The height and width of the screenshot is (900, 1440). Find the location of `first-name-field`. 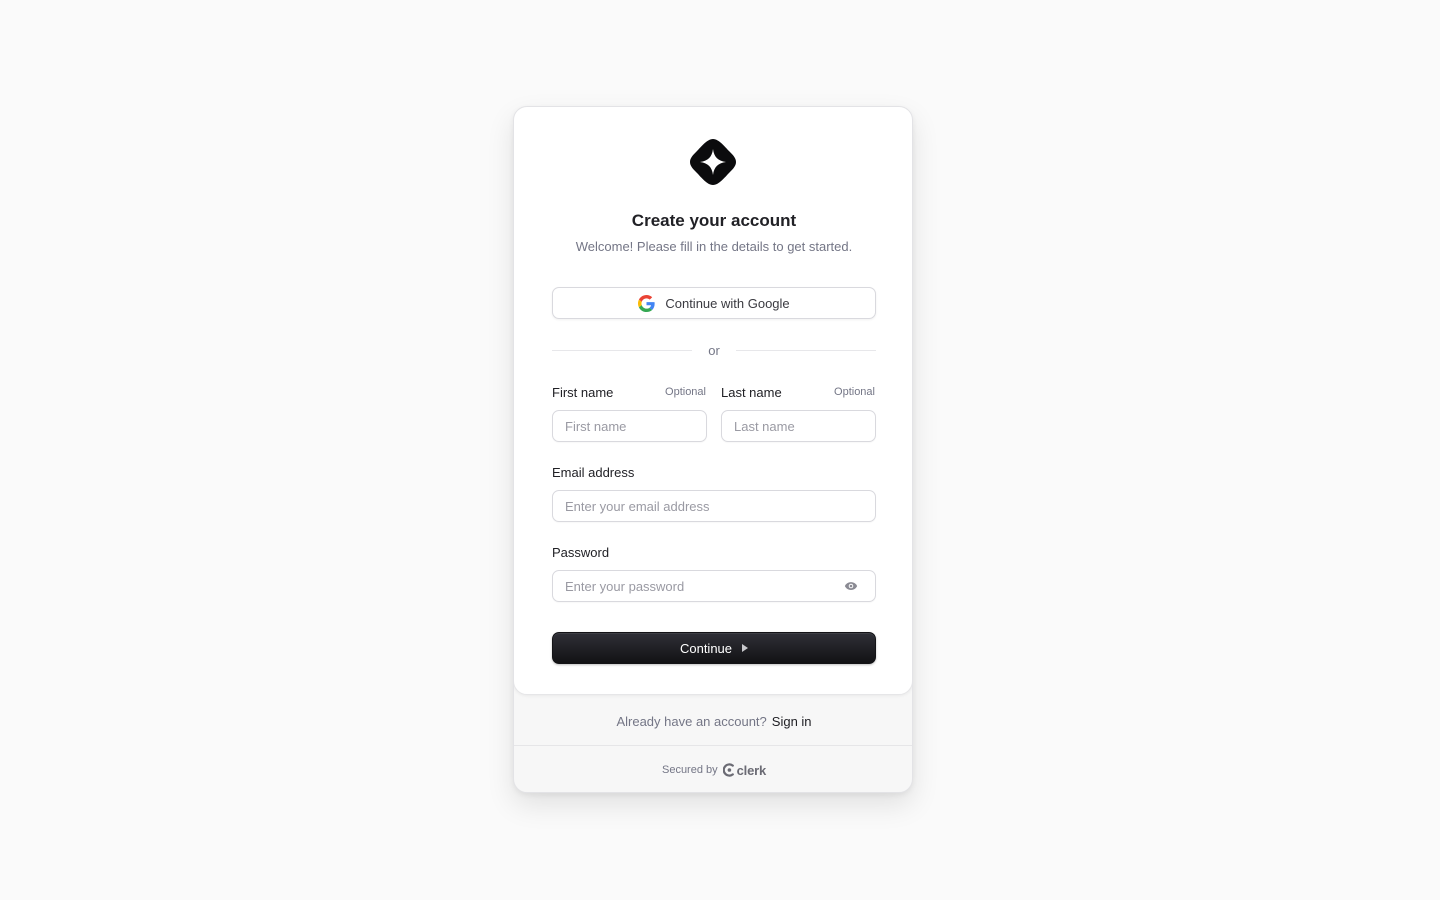

first-name-field is located at coordinates (629, 426).